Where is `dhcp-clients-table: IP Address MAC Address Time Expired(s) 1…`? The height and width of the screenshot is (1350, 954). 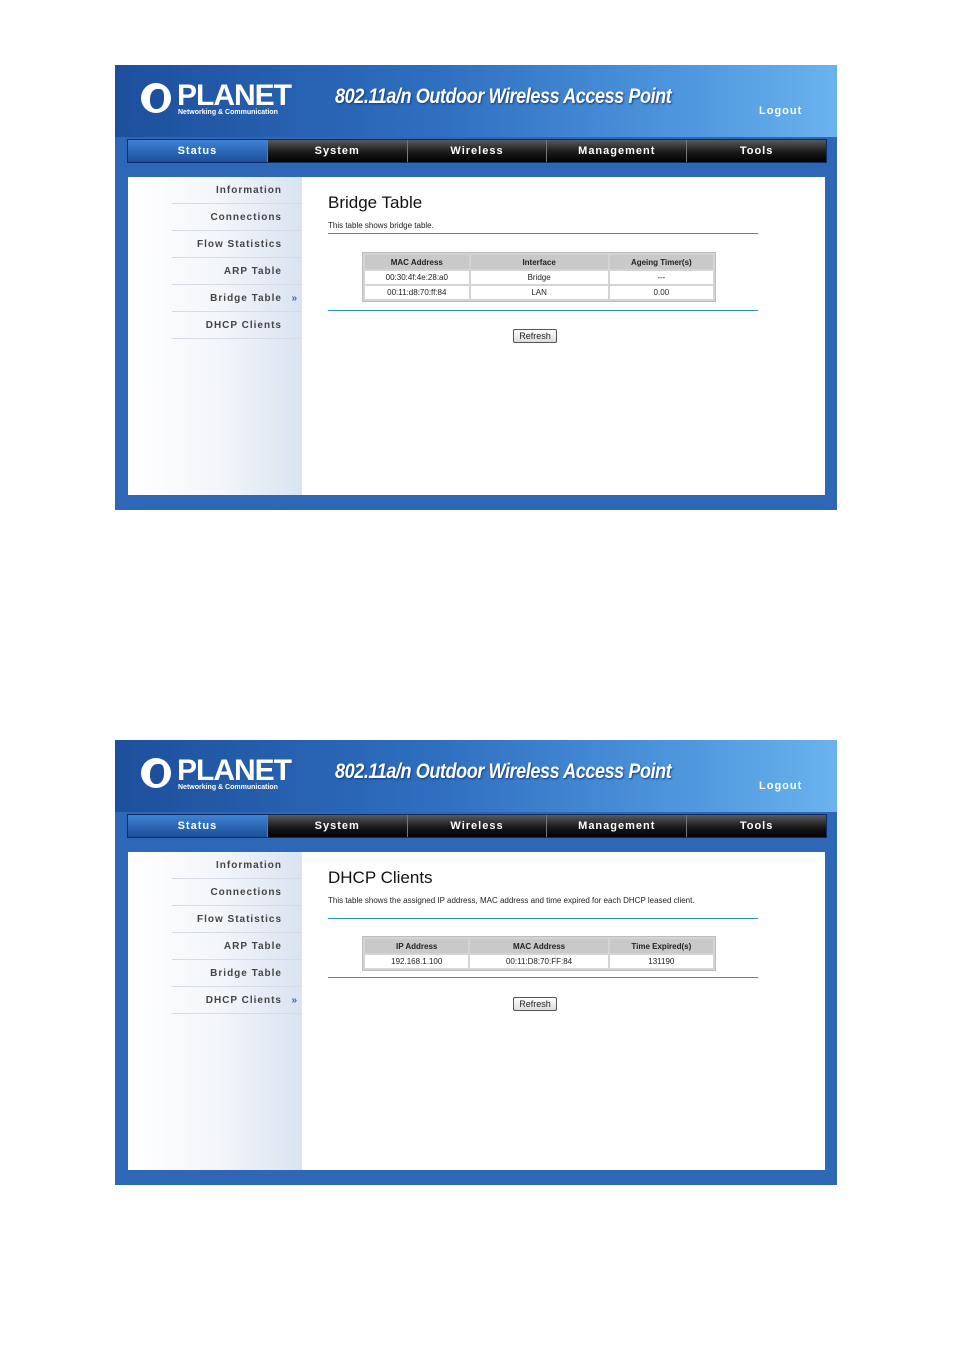 dhcp-clients-table: IP Address MAC Address Time Expired(s) 1… is located at coordinates (539, 953).